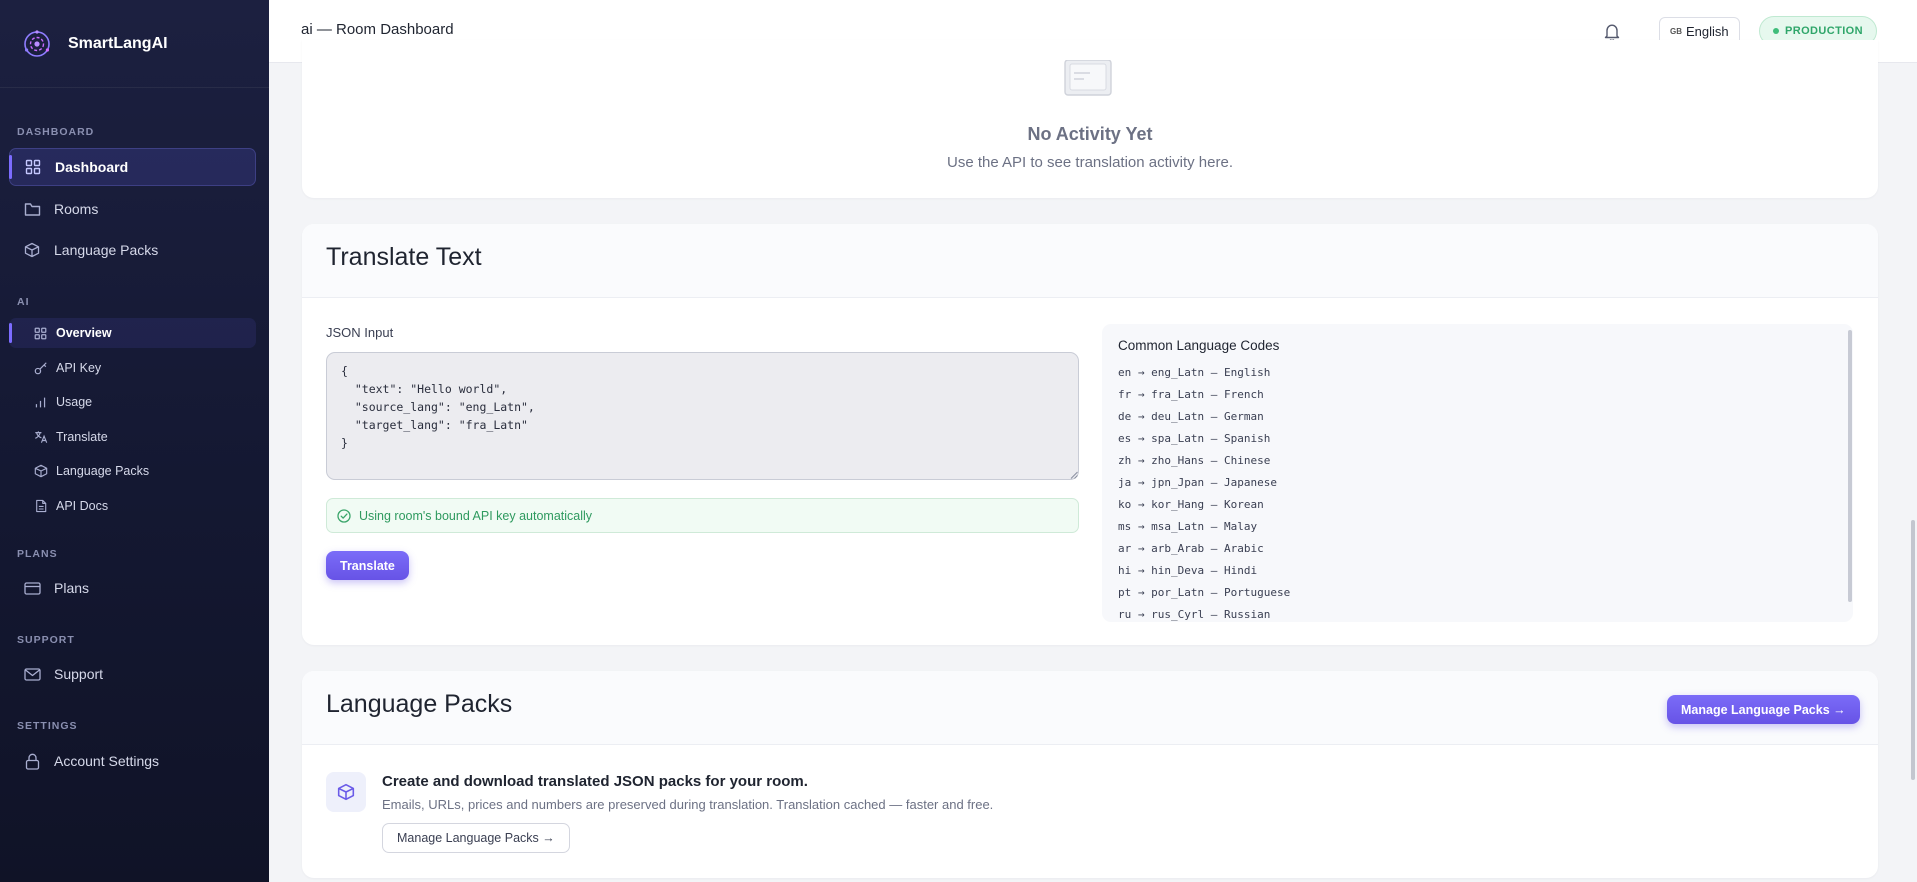  What do you see at coordinates (107, 761) in the screenshot?
I see `sidebar-item-label: Account Settings` at bounding box center [107, 761].